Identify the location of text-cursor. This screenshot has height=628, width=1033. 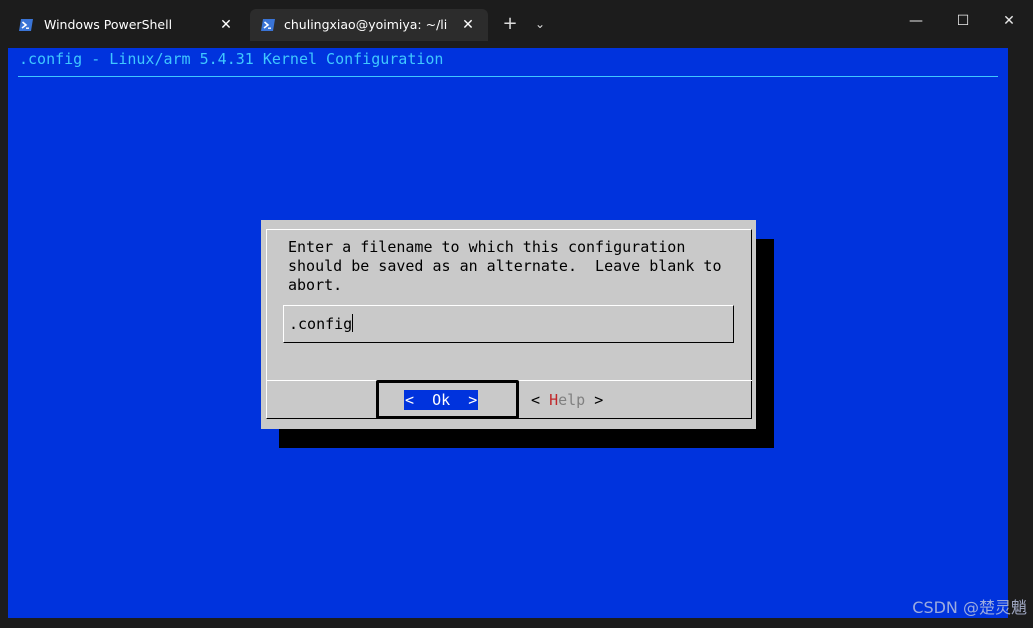
(353, 323).